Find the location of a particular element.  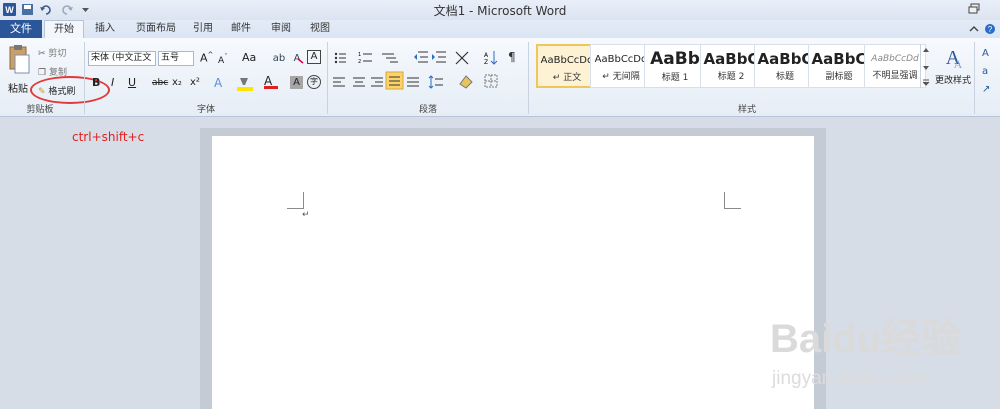

style-heading-2: AaBbC 标题 2 is located at coordinates (731, 66).